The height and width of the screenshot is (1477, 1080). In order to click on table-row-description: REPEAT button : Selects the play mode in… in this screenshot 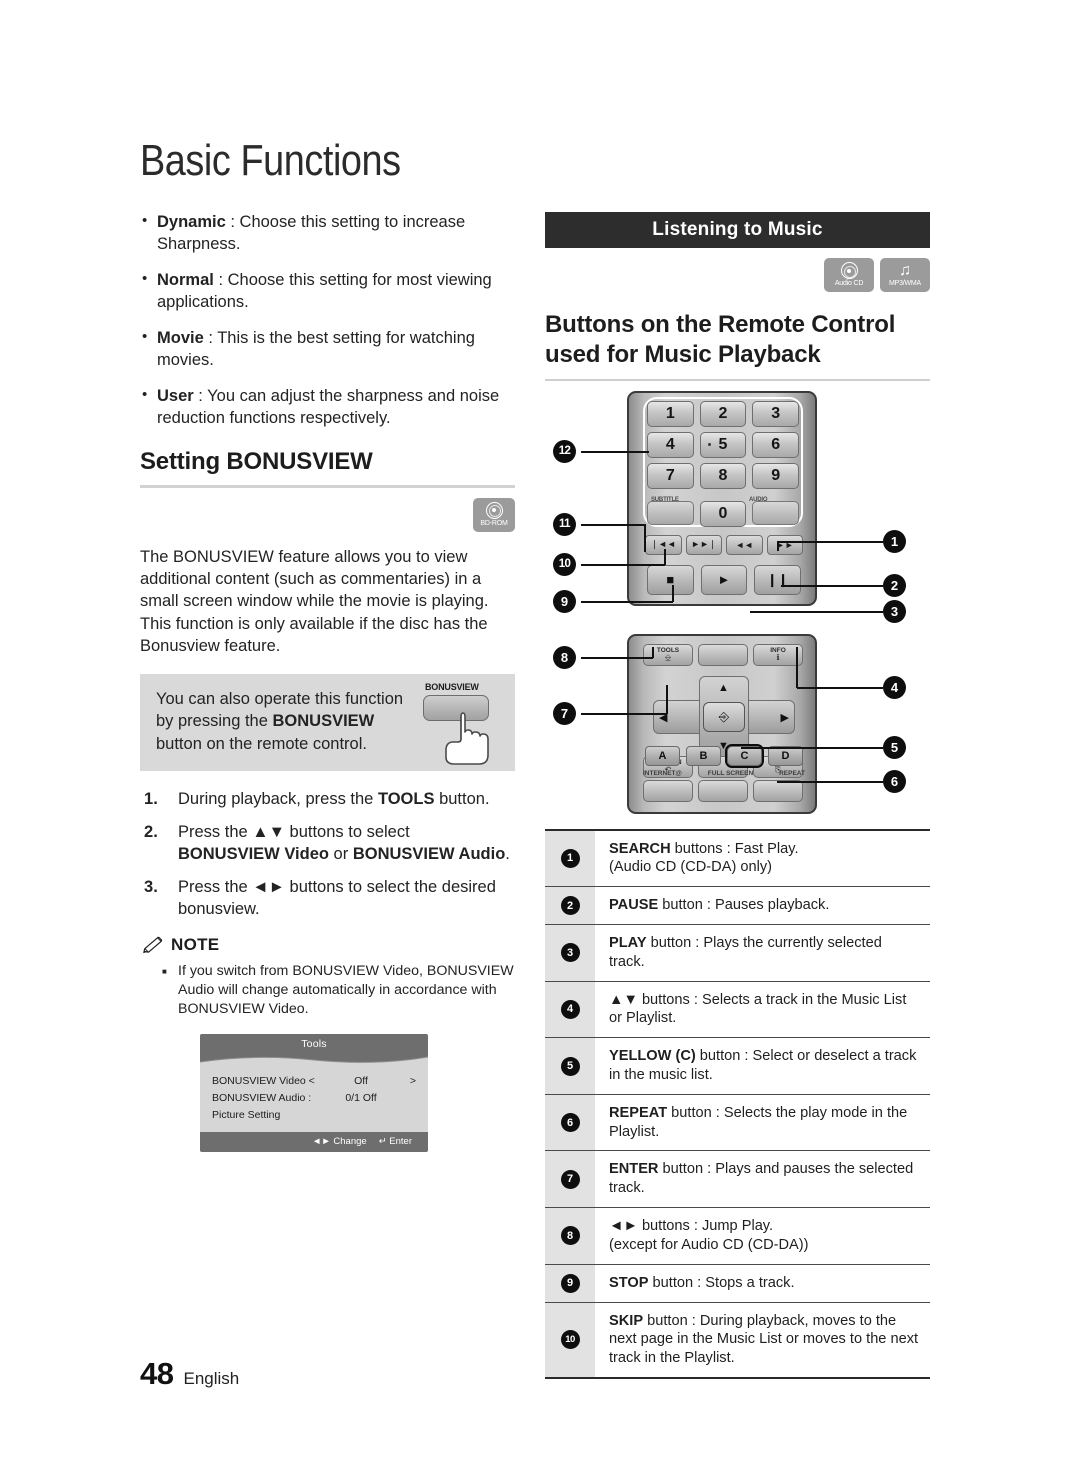, I will do `click(762, 1123)`.